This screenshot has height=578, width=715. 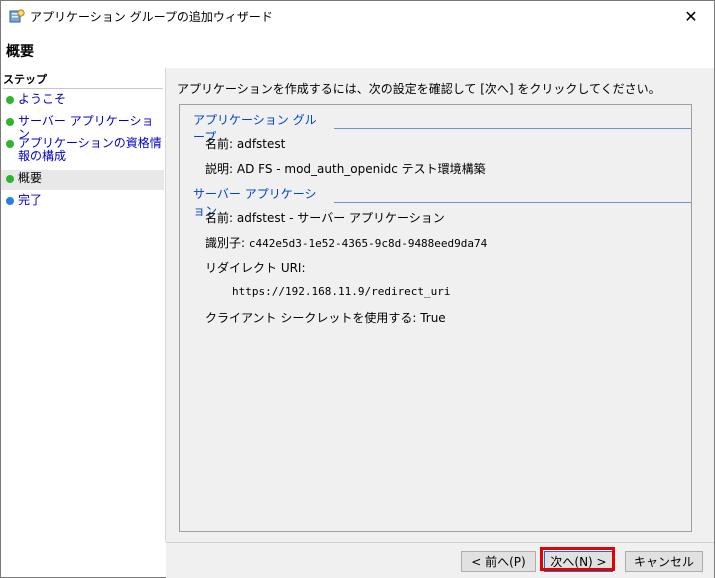 What do you see at coordinates (245, 144) in the screenshot?
I see `app-group-name: 名前: adfstest` at bounding box center [245, 144].